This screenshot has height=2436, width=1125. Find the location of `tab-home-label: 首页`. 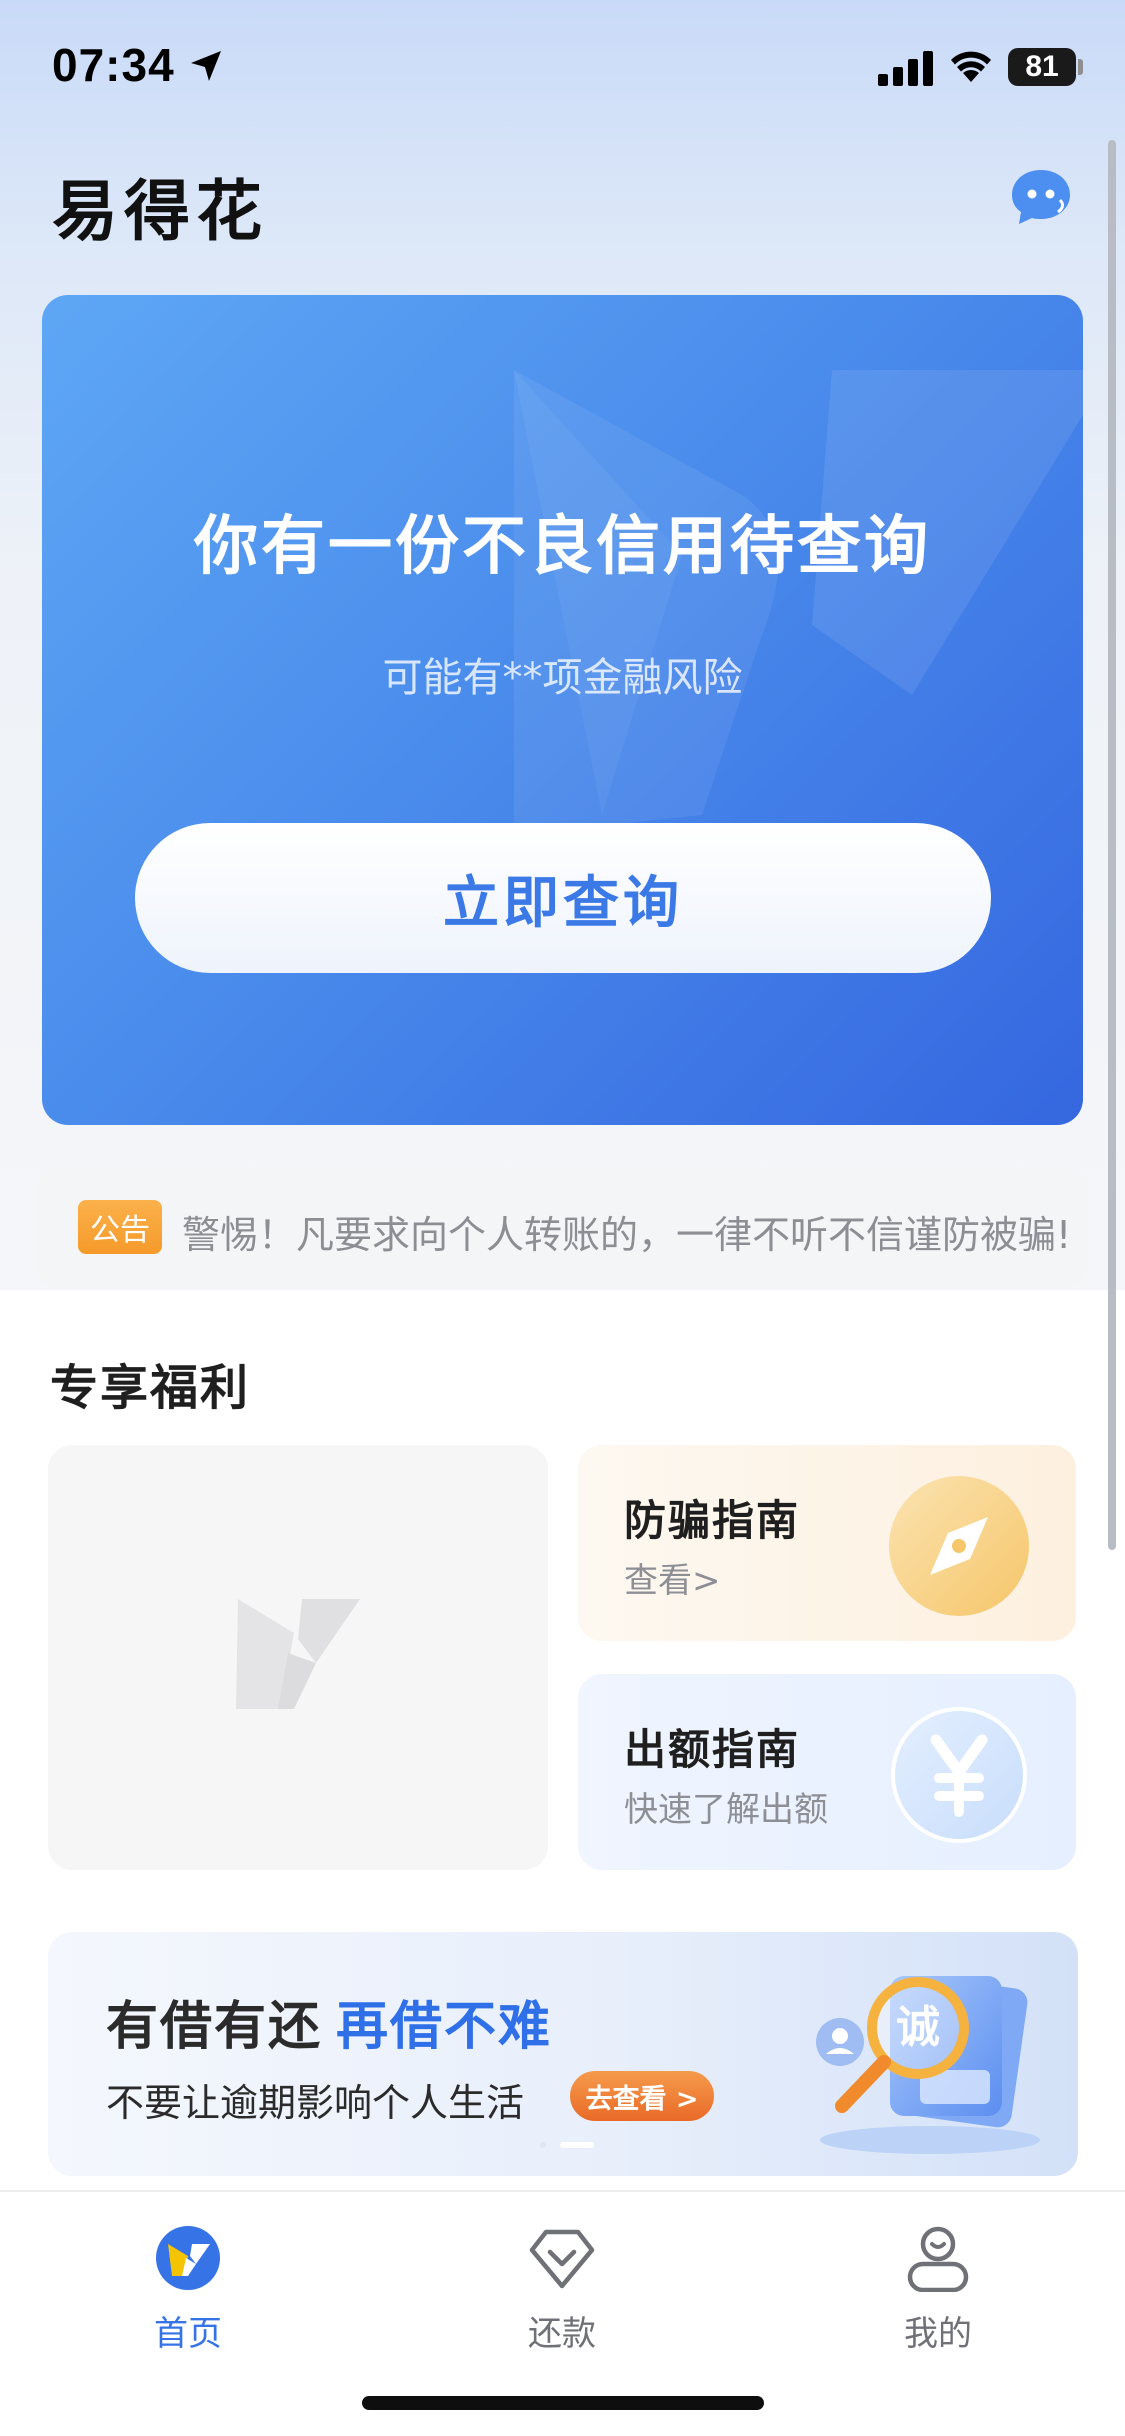

tab-home-label: 首页 is located at coordinates (188, 2334).